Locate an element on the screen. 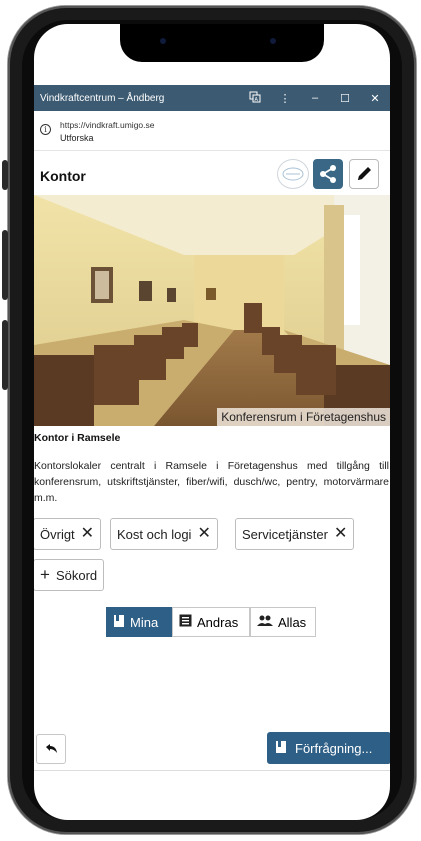 This screenshot has width=421, height=841. undo-icon is located at coordinates (51, 748).